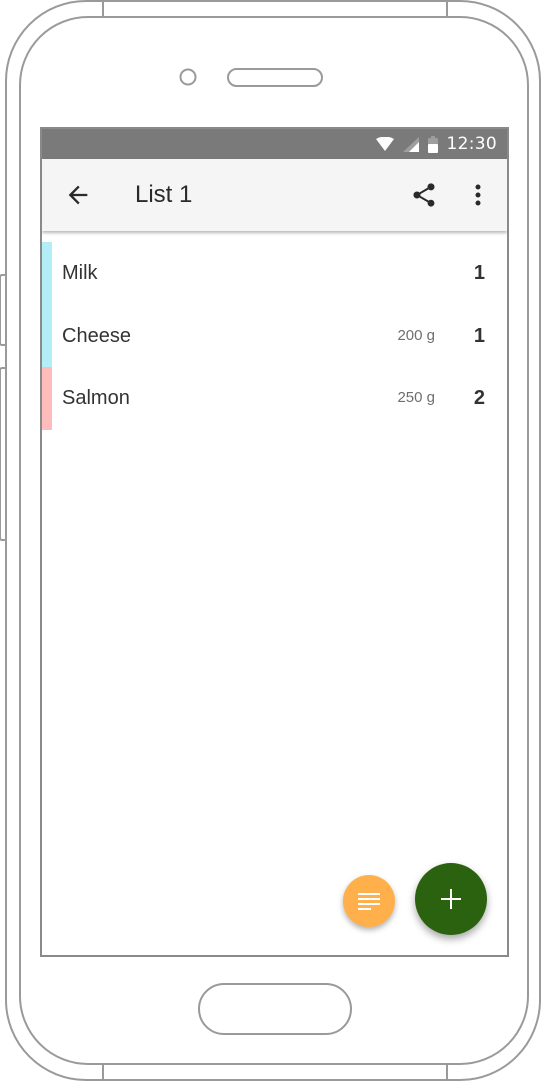 The width and height of the screenshot is (542, 1082). I want to click on item-name: Cheese, so click(96, 335).